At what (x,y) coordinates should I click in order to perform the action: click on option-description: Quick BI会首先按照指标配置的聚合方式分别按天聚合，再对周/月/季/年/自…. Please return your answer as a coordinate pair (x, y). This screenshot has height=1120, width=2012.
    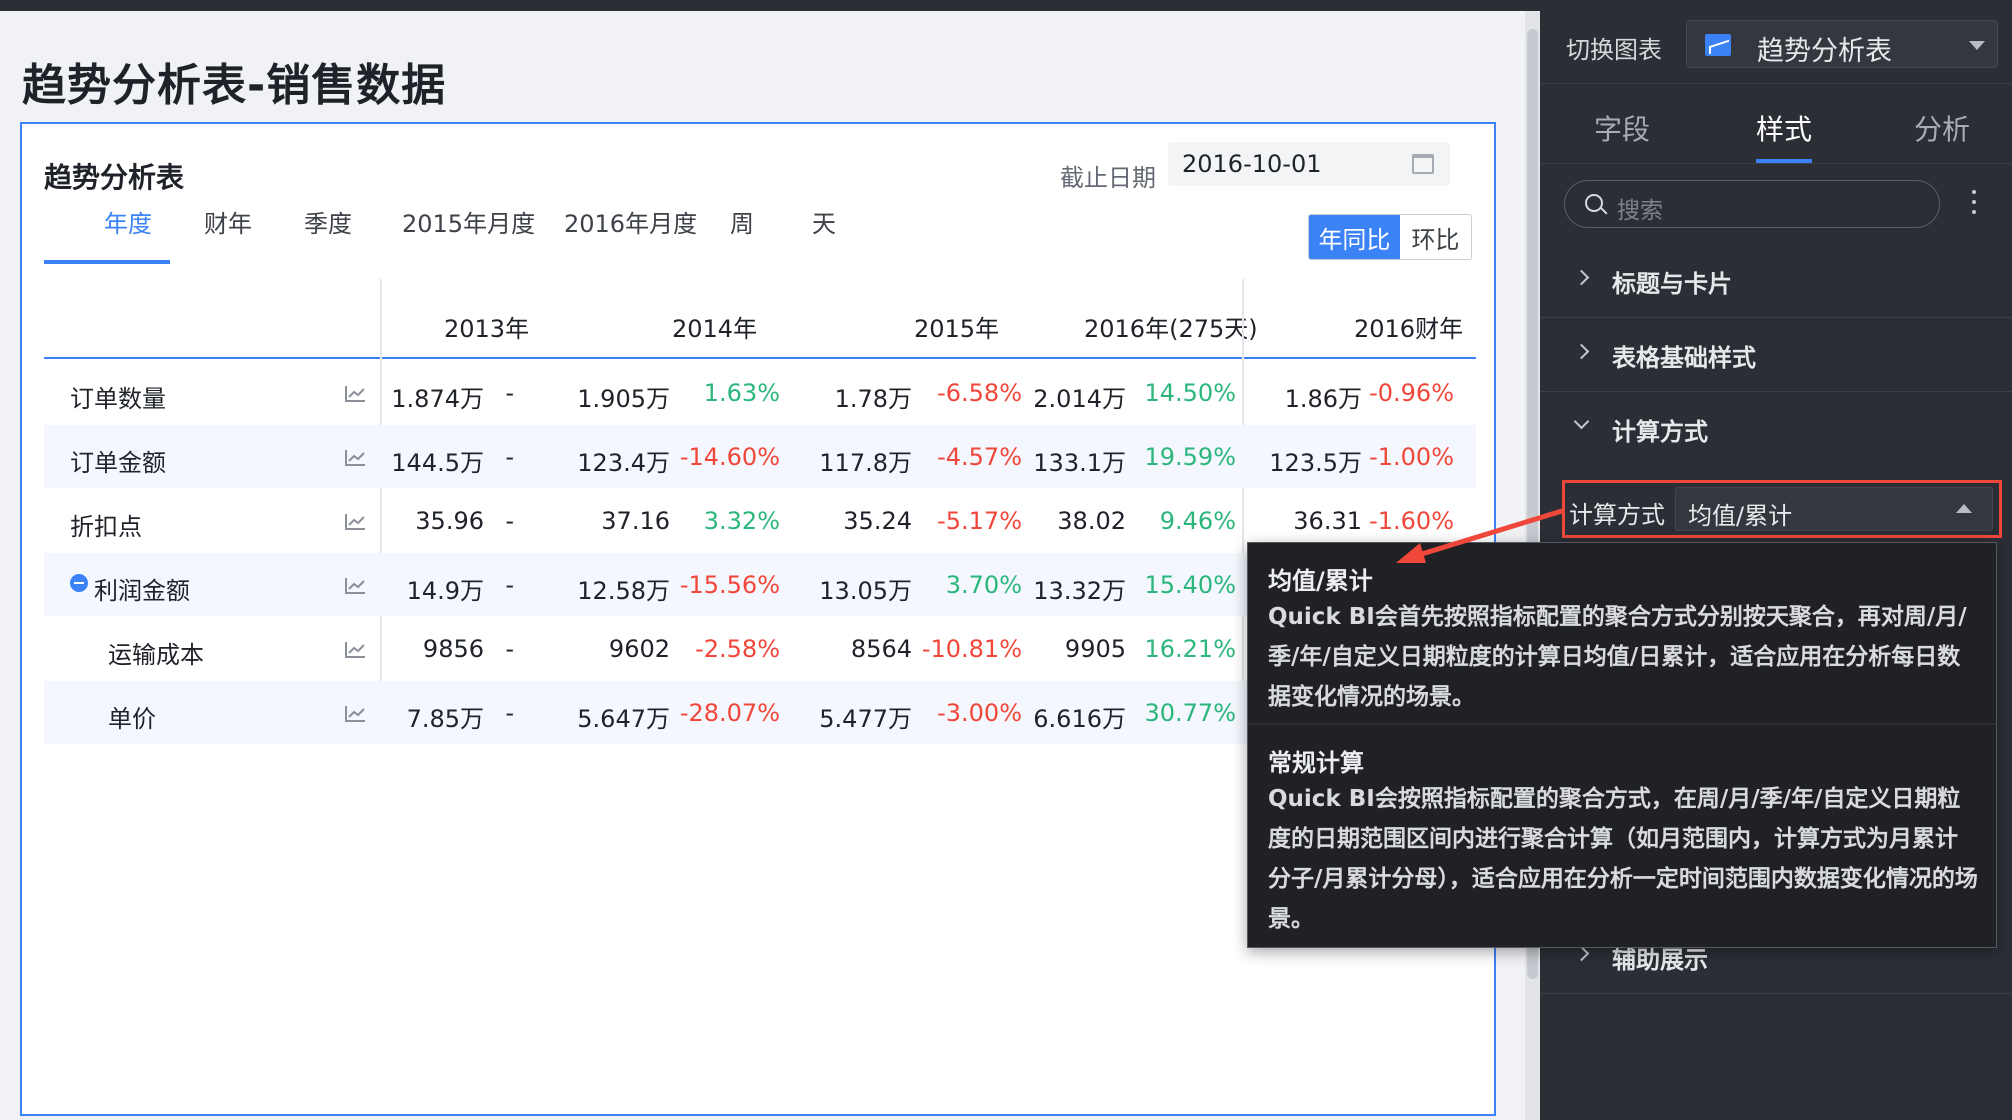
    Looking at the image, I should click on (1617, 657).